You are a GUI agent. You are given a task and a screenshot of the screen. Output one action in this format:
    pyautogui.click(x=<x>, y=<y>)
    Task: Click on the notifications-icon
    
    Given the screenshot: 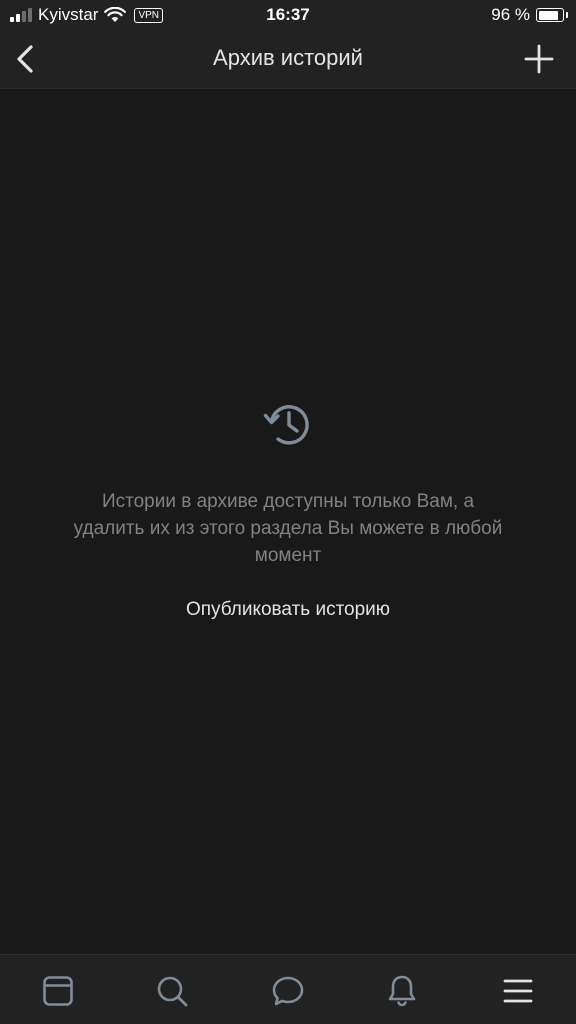 What is the action you would take?
    pyautogui.click(x=402, y=991)
    